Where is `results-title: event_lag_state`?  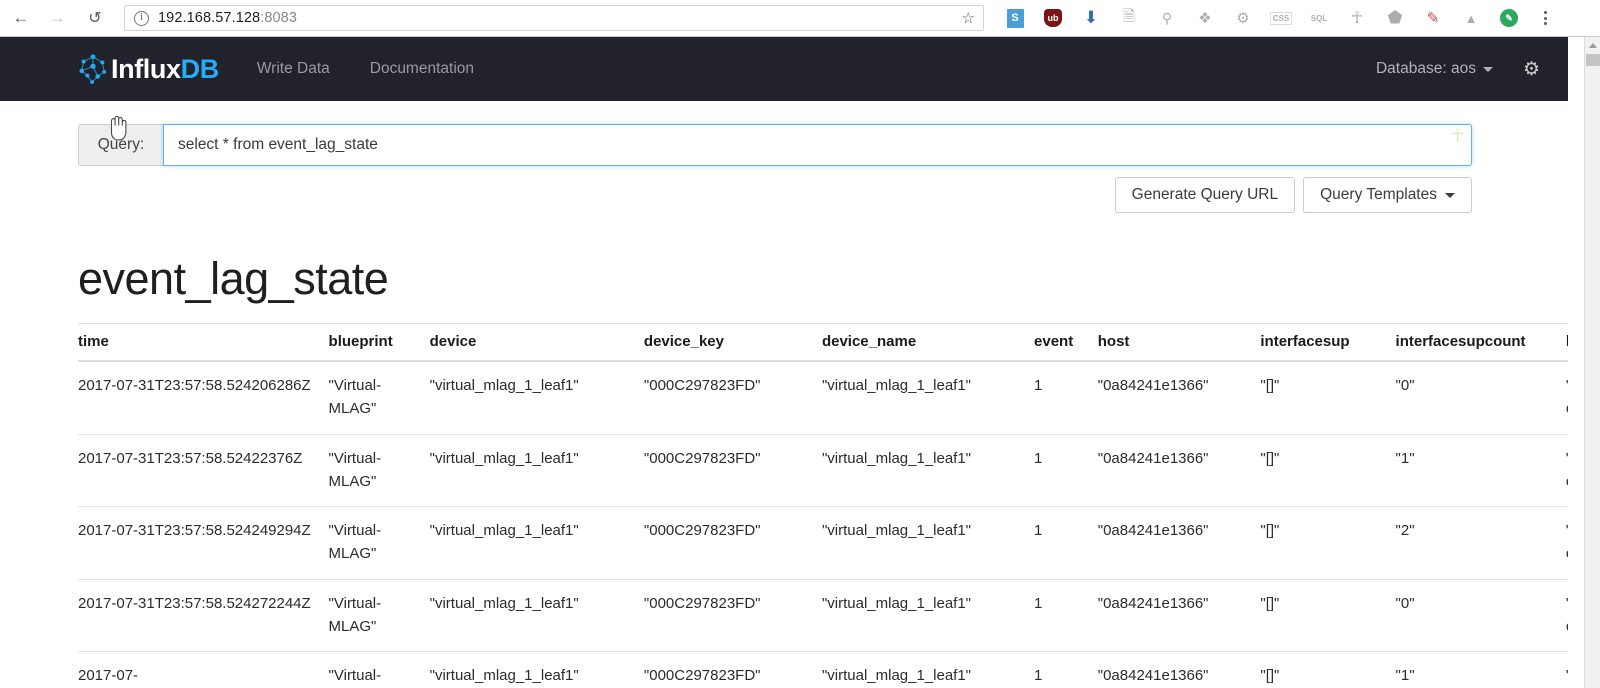
results-title: event_lag_state is located at coordinates (233, 278).